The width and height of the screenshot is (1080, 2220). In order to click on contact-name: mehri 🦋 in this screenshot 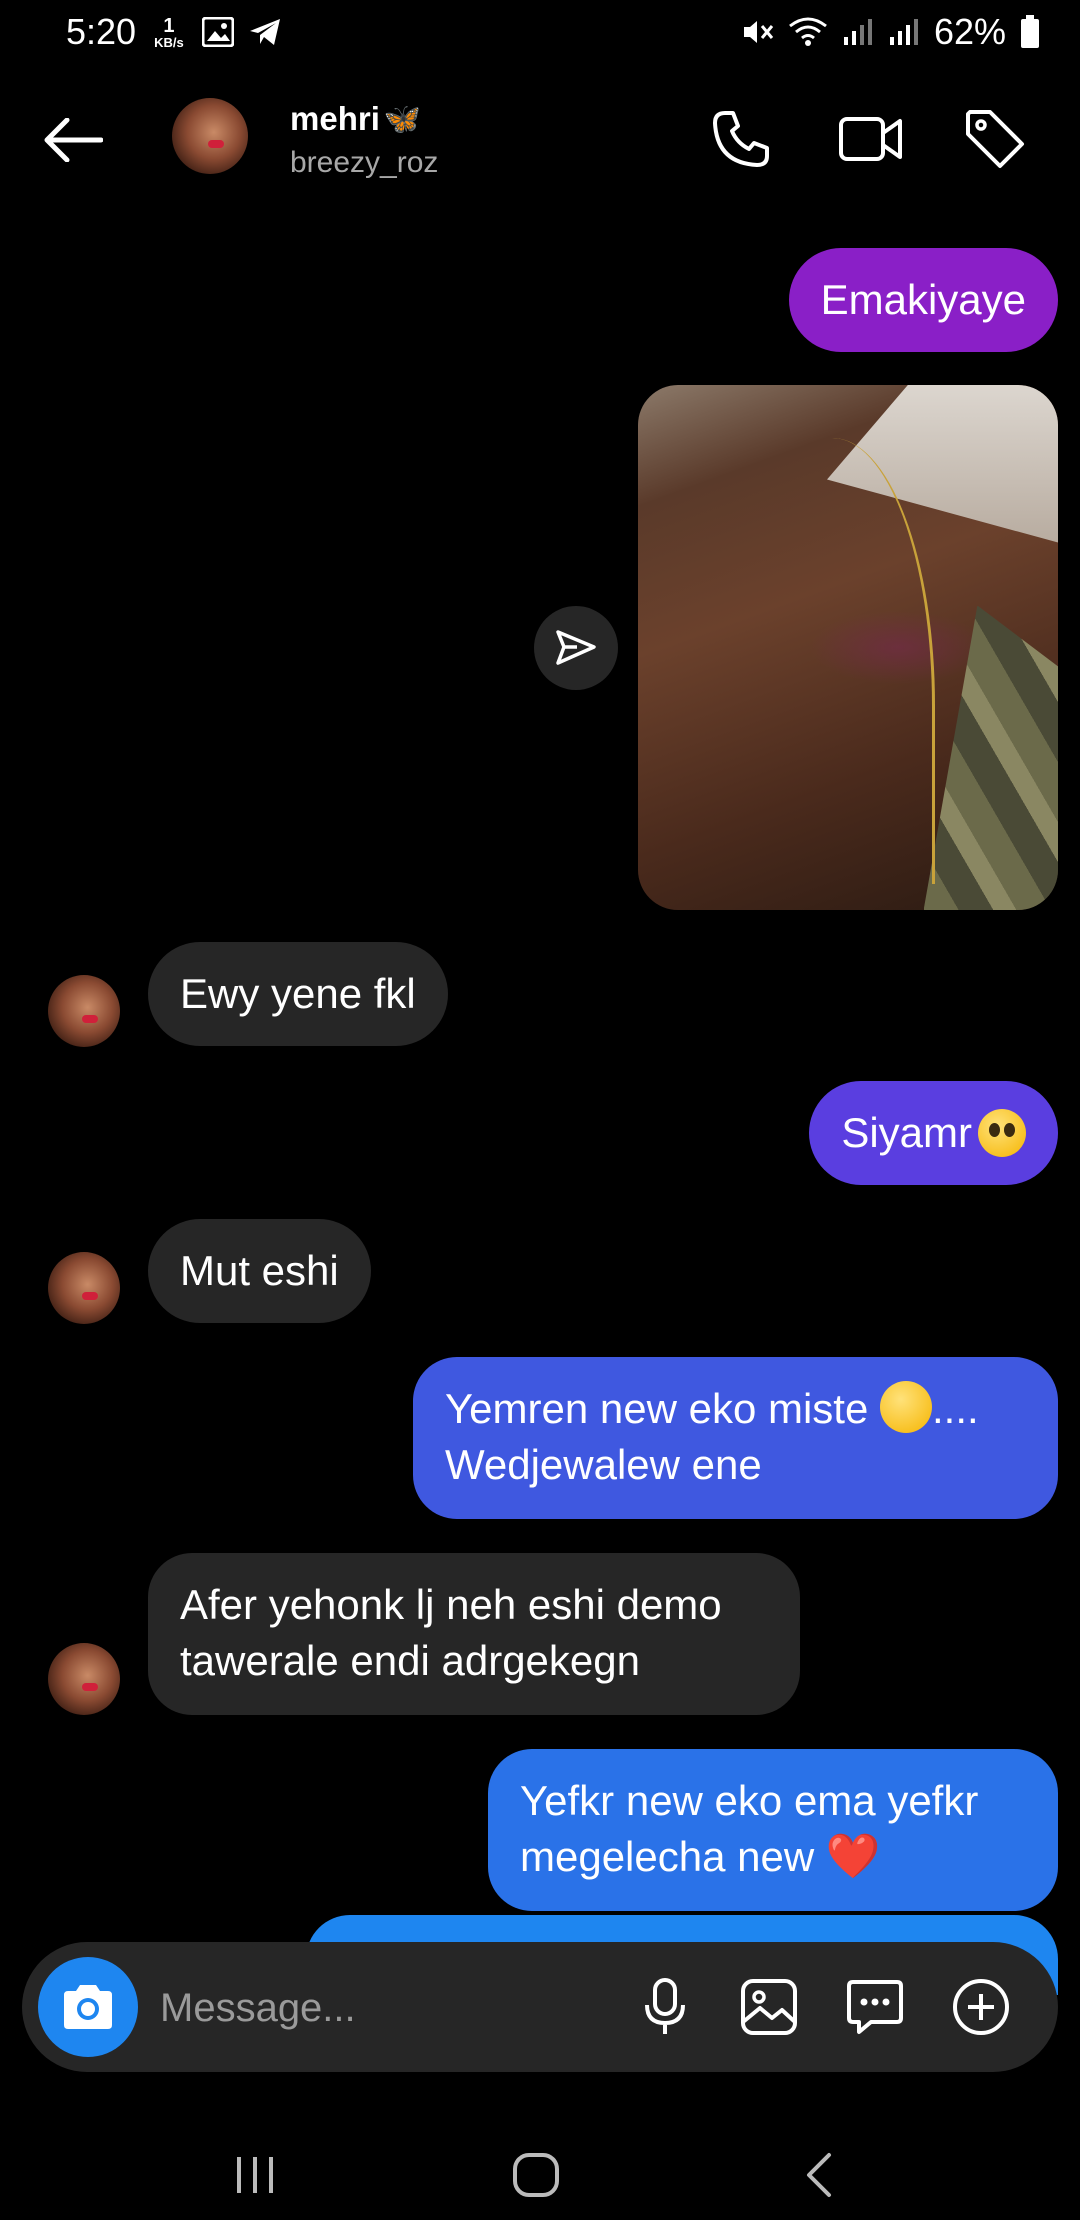, I will do `click(355, 119)`.